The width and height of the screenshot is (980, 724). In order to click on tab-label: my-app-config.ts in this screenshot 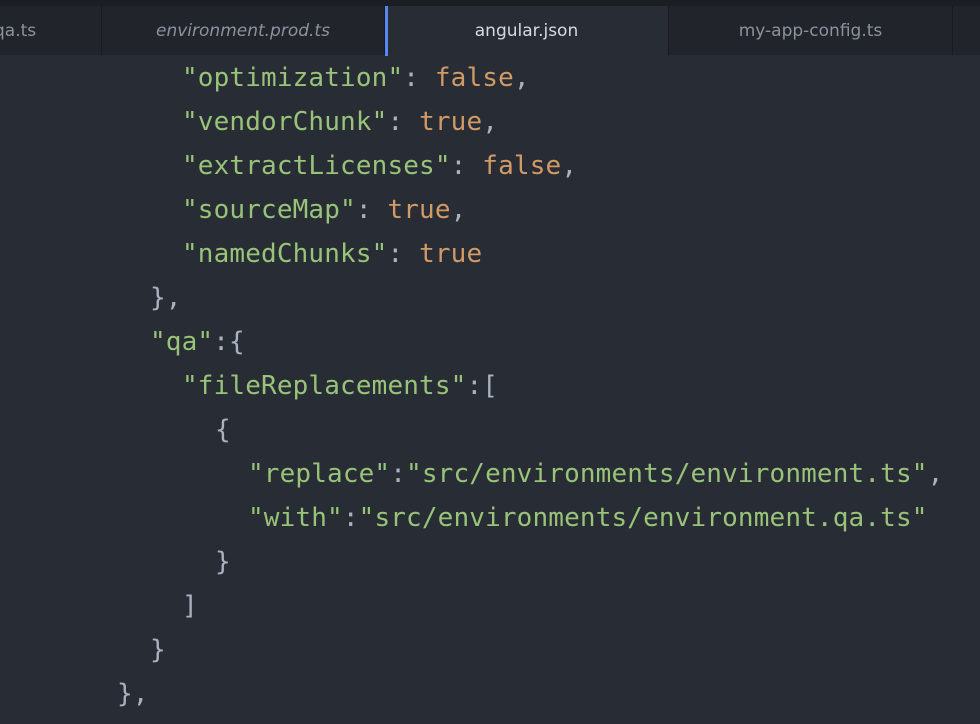, I will do `click(810, 31)`.